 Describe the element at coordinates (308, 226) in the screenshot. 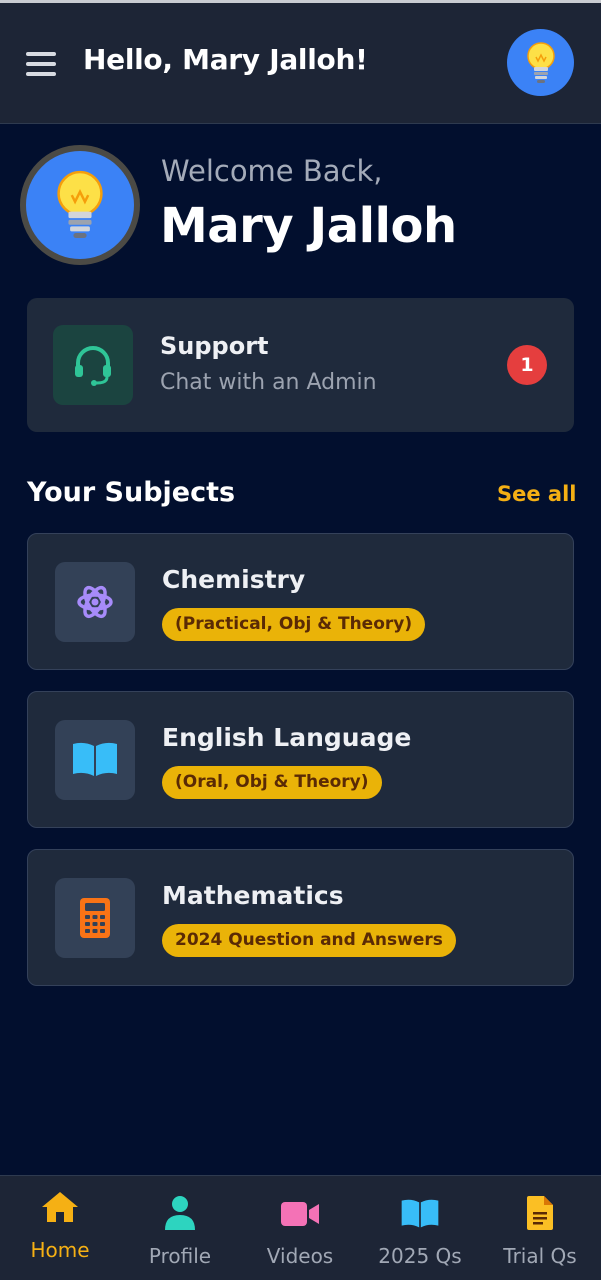

I see `welcome-name: Mary Jalloh` at that location.